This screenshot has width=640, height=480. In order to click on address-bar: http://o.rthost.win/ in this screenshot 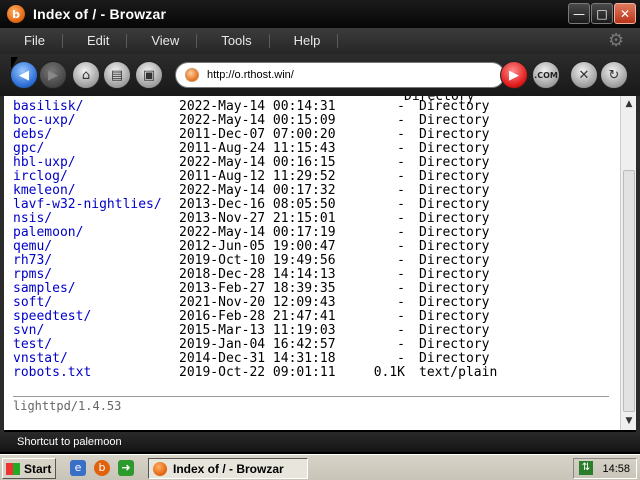, I will do `click(340, 75)`.